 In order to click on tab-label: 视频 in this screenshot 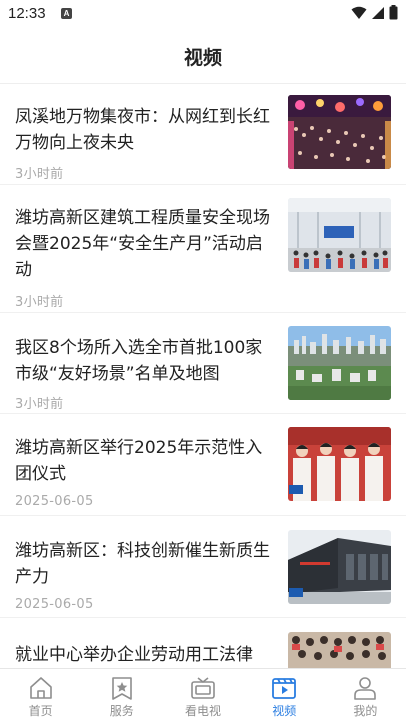, I will do `click(284, 711)`.